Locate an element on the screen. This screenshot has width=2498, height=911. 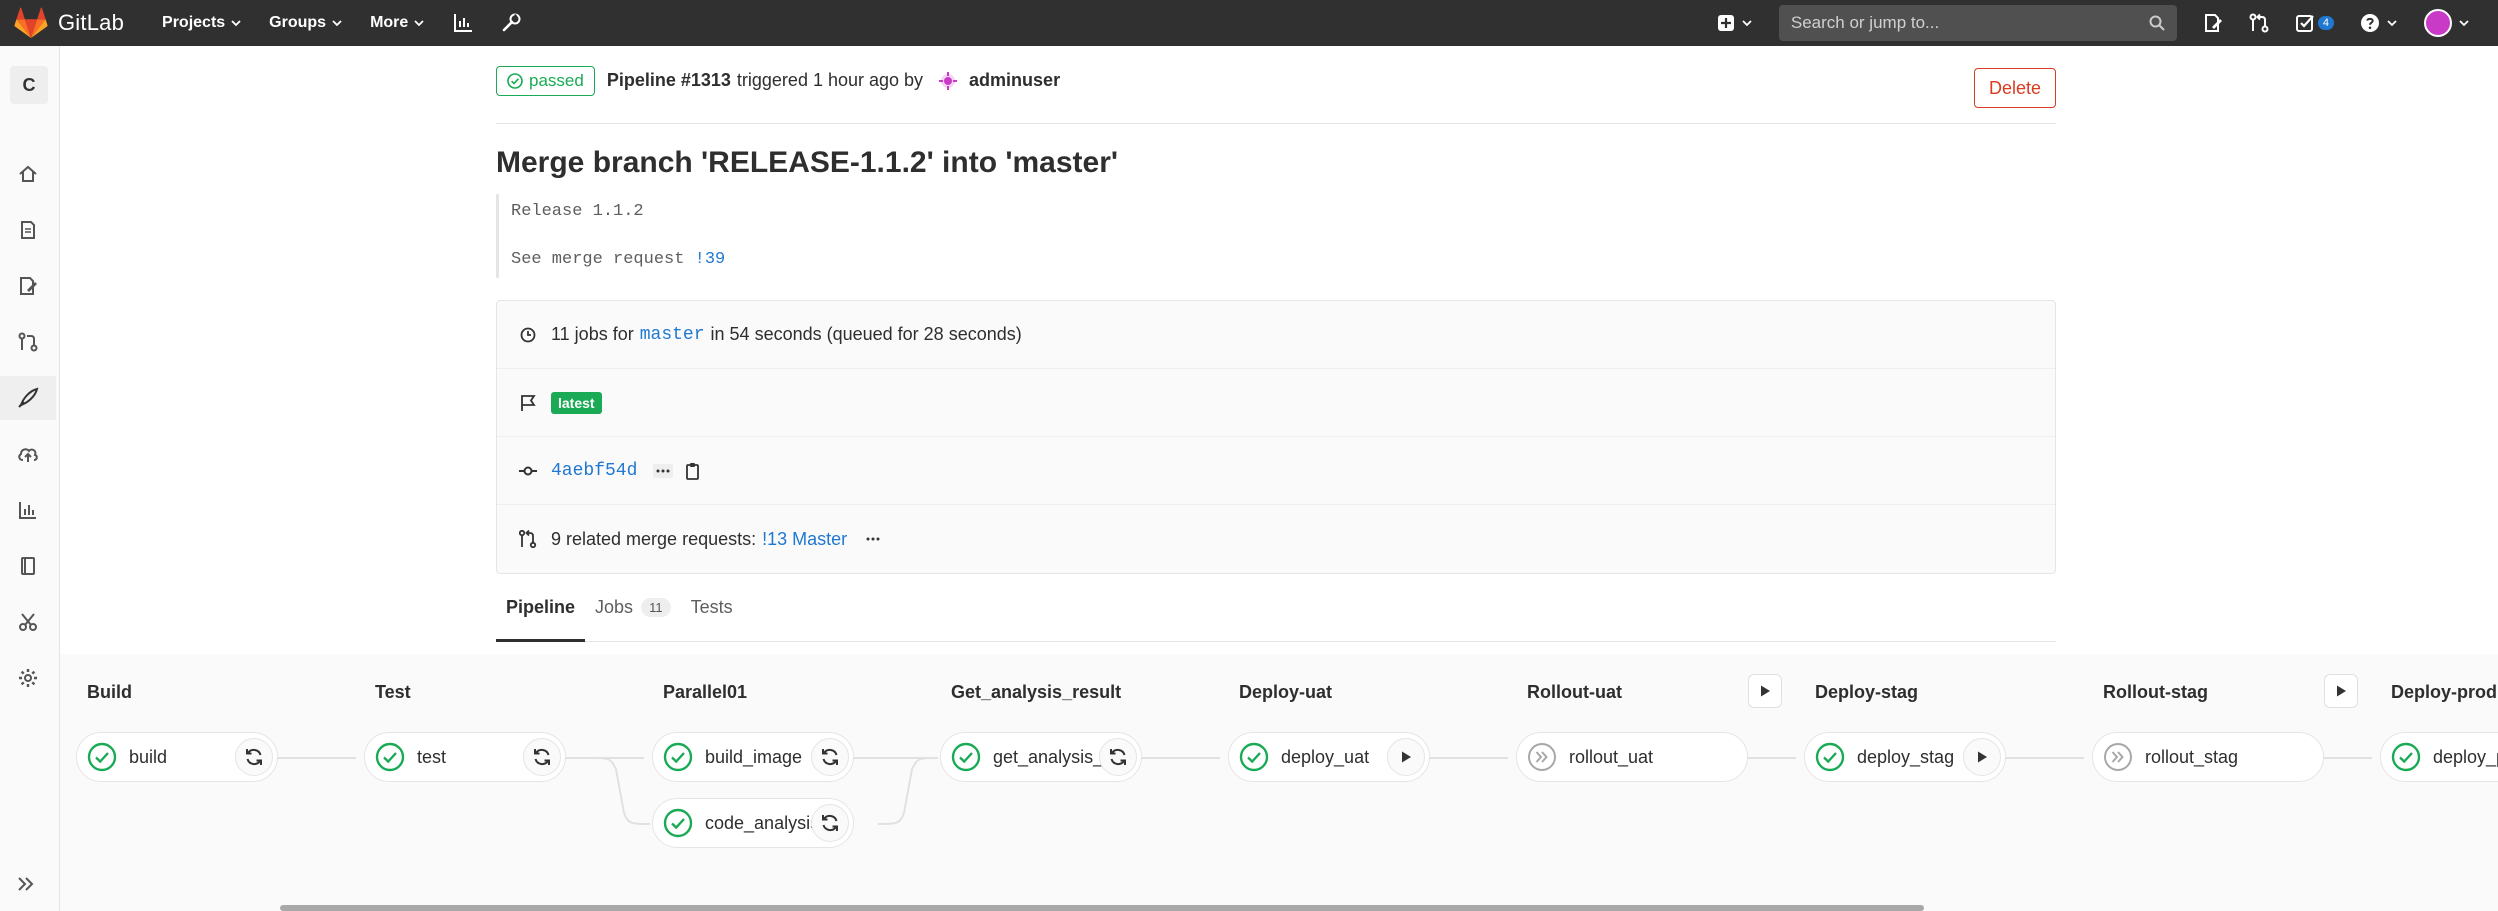
tab-tests: Tests is located at coordinates (712, 607).